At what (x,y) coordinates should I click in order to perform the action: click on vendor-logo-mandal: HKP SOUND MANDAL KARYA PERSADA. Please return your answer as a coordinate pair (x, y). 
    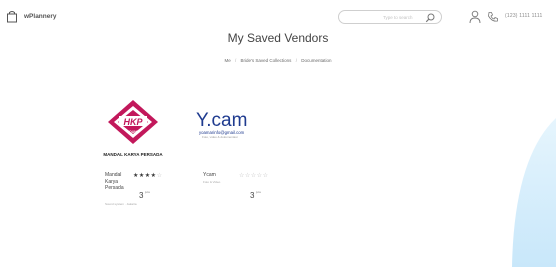
    Looking at the image, I should click on (133, 129).